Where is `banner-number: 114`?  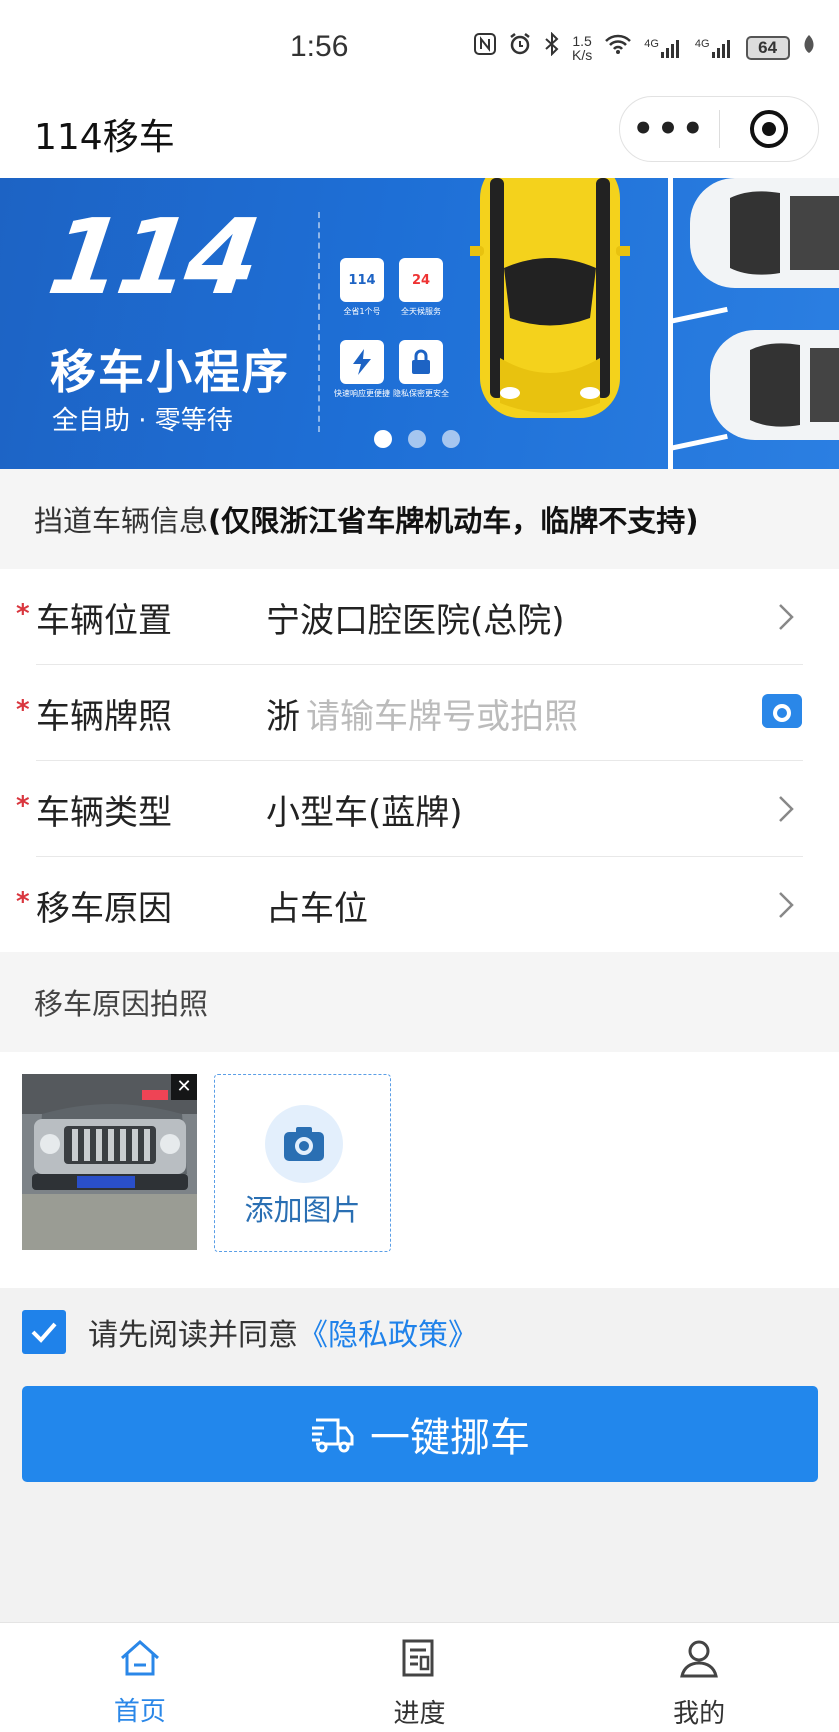
banner-number: 114 is located at coordinates (152, 257).